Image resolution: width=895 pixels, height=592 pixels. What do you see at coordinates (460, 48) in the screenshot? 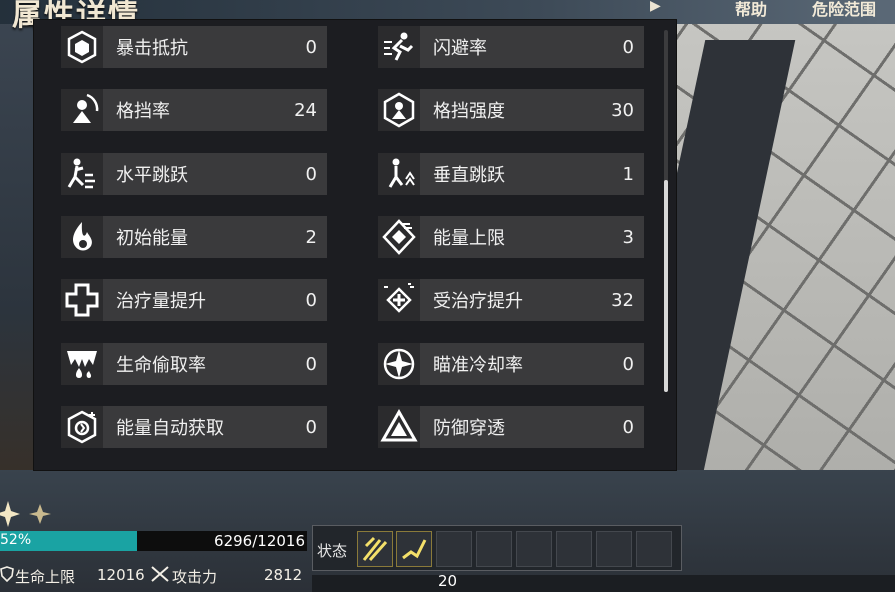
I see `stat-label: 闪避率` at bounding box center [460, 48].